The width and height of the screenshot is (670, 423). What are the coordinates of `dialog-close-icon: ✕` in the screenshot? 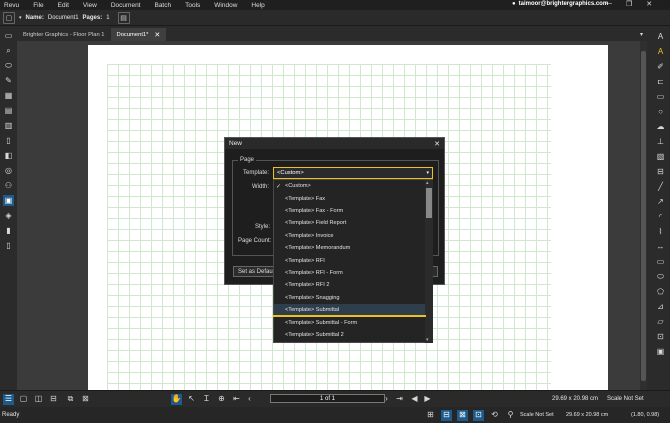 It's located at (437, 144).